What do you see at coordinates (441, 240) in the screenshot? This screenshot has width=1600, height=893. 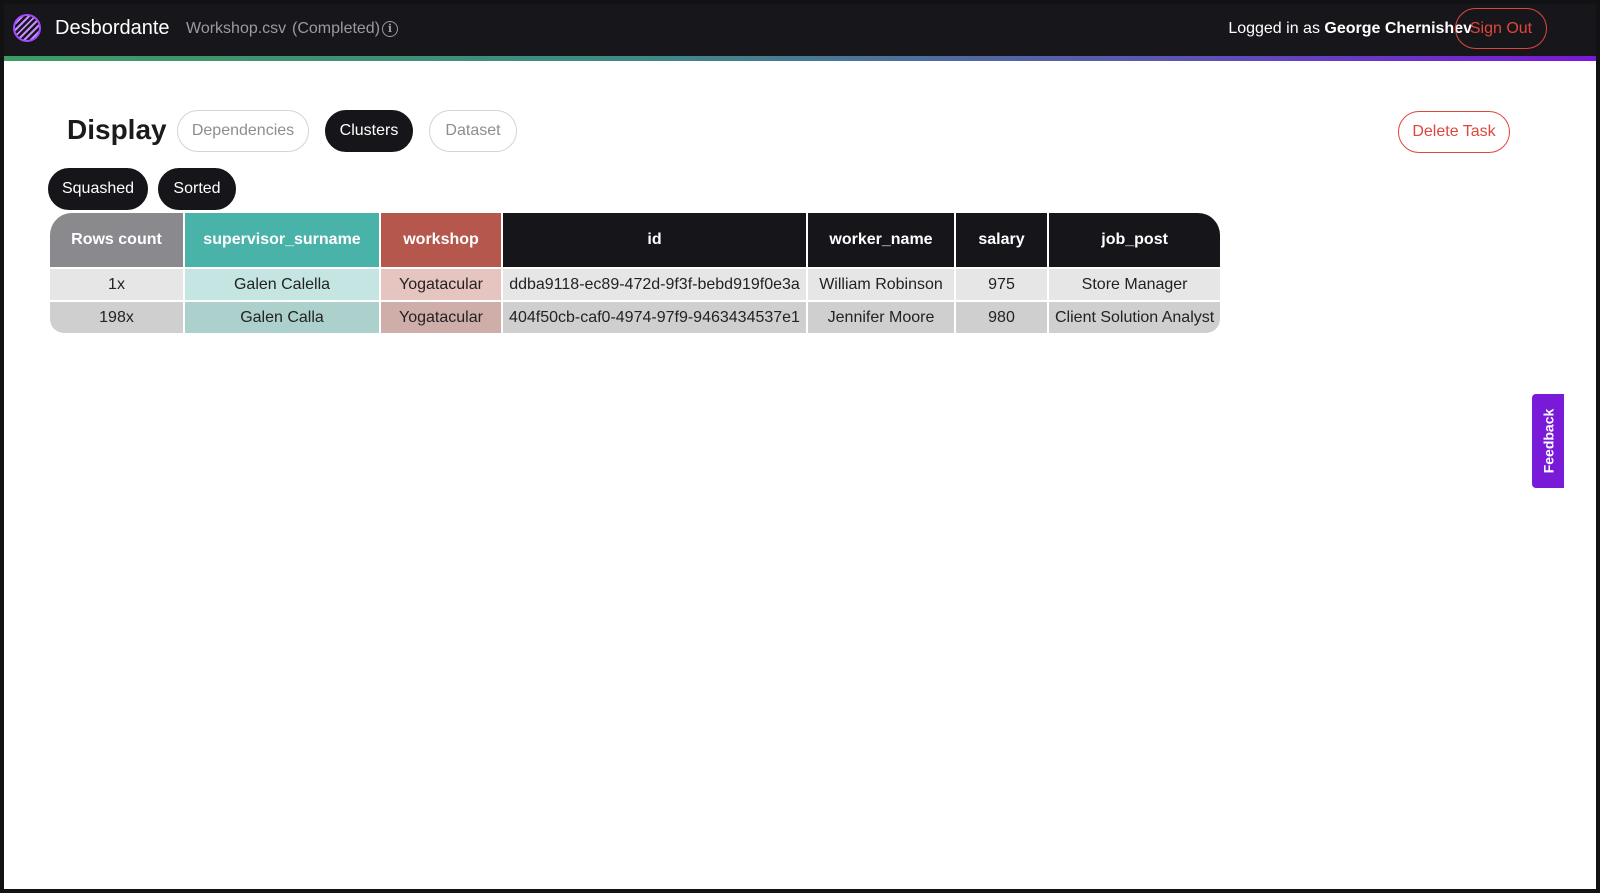 I see `column-header-workshop: workshop` at bounding box center [441, 240].